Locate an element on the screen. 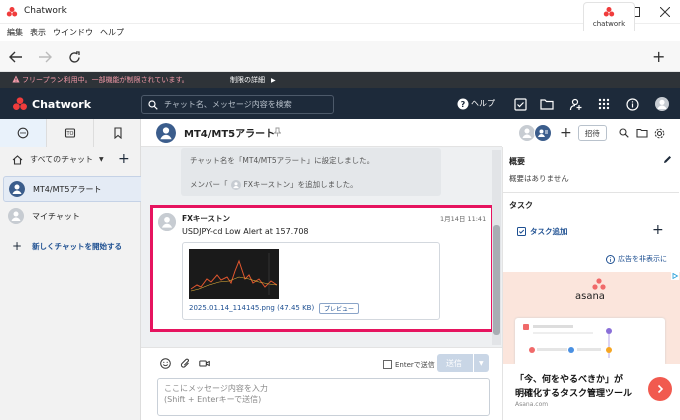 The height and width of the screenshot is (420, 680). user-avatar-icon is located at coordinates (662, 104).